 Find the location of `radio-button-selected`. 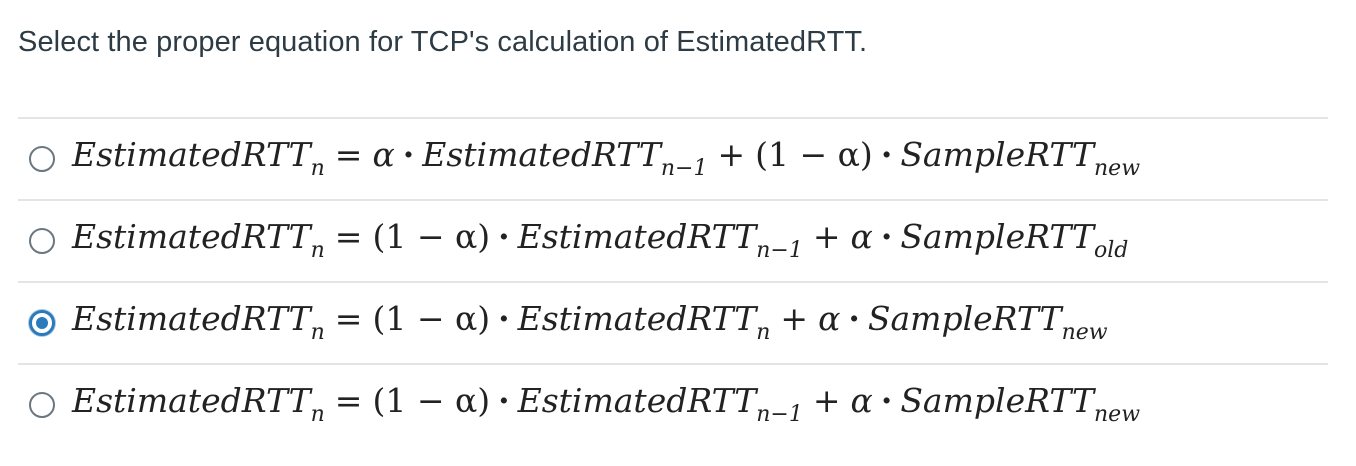

radio-button-selected is located at coordinates (42, 323).